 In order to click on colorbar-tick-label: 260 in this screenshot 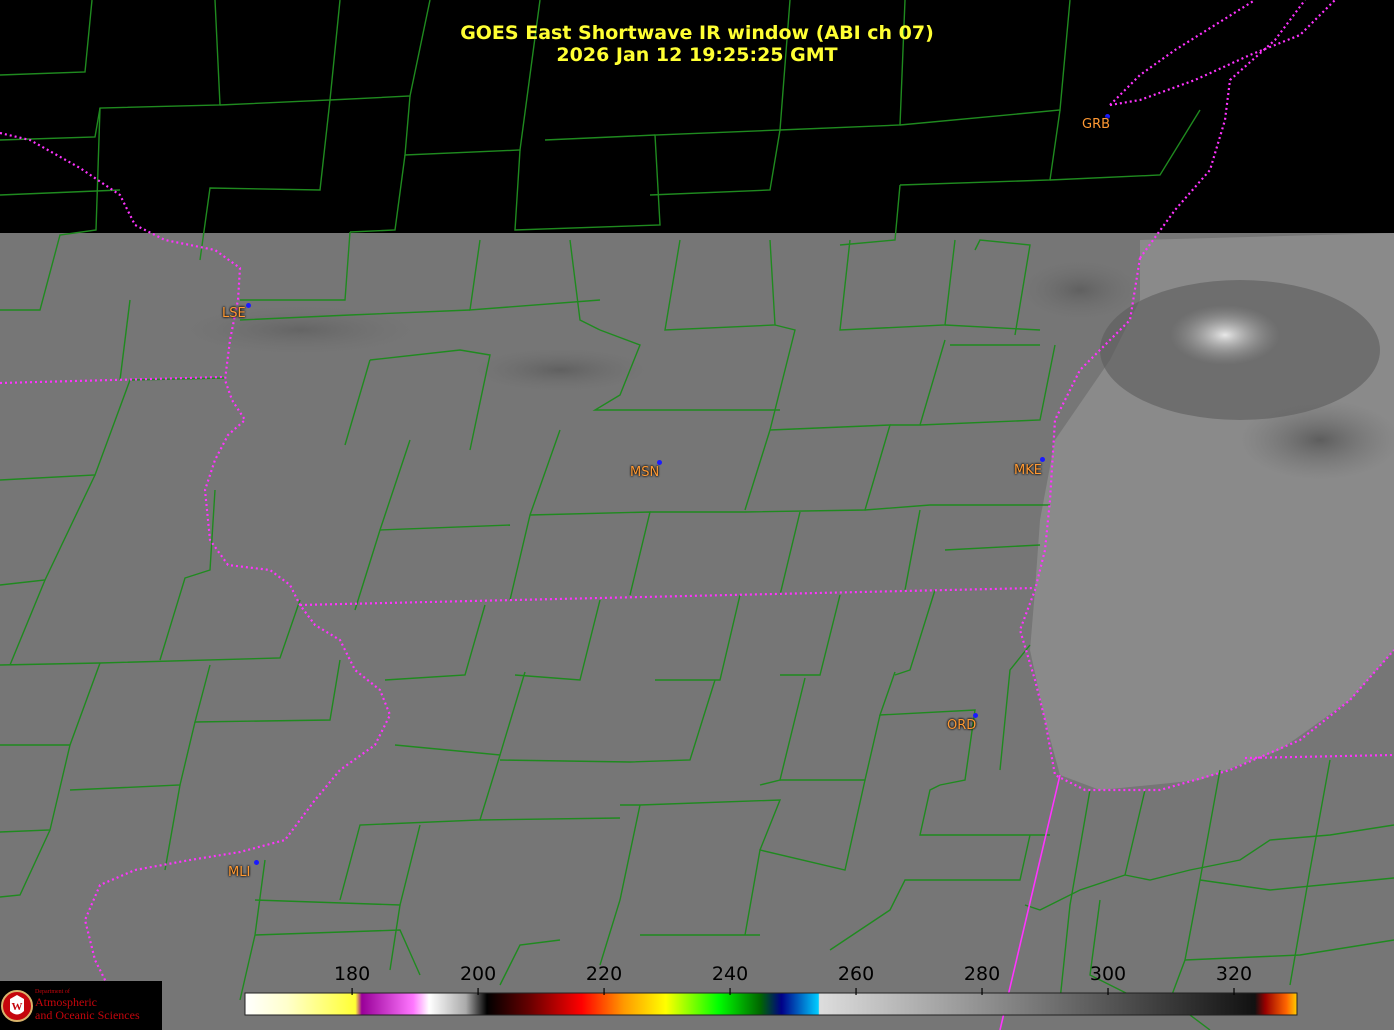, I will do `click(856, 974)`.